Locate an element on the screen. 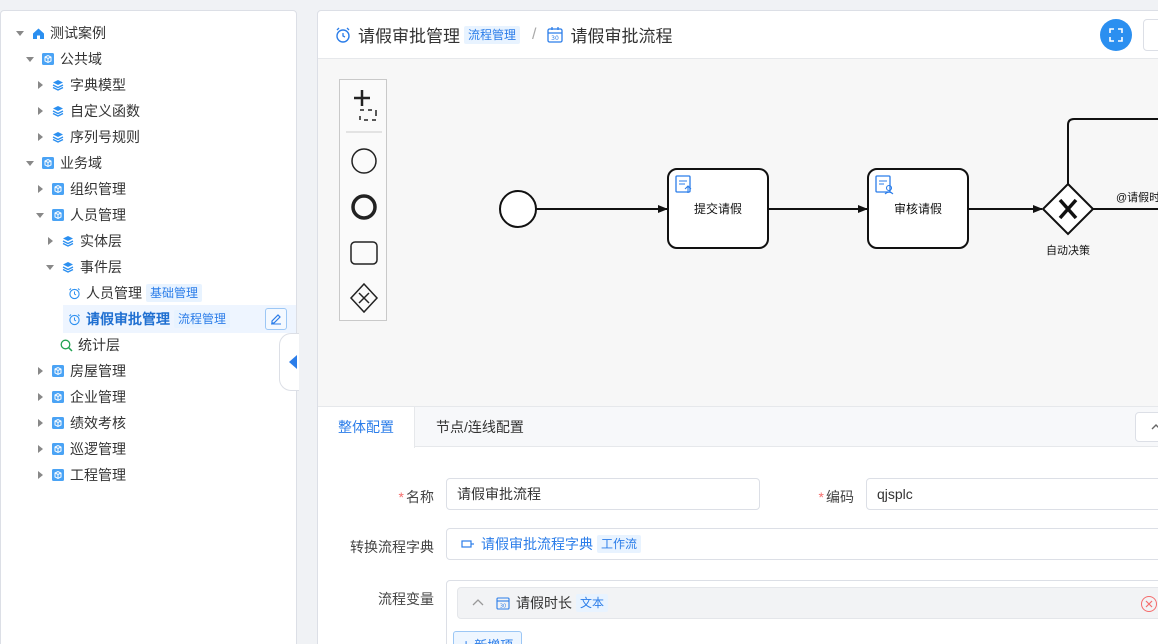  tree-item: 巡逻管理 is located at coordinates (80, 449).